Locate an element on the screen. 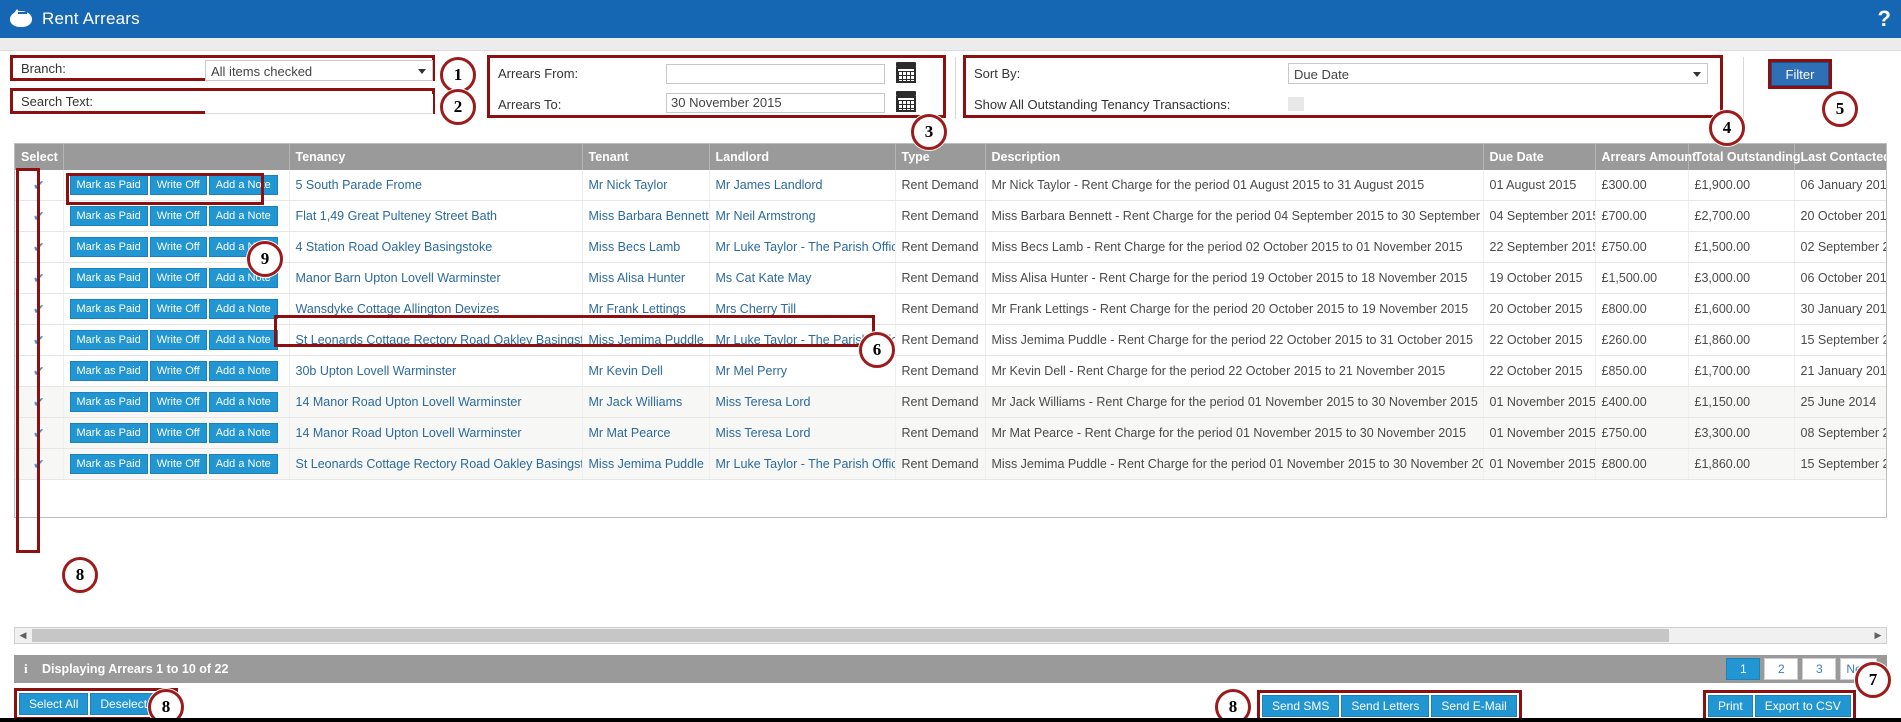 Image resolution: width=1901 pixels, height=722 pixels. send-email-button: Send E-Mail is located at coordinates (1474, 706).